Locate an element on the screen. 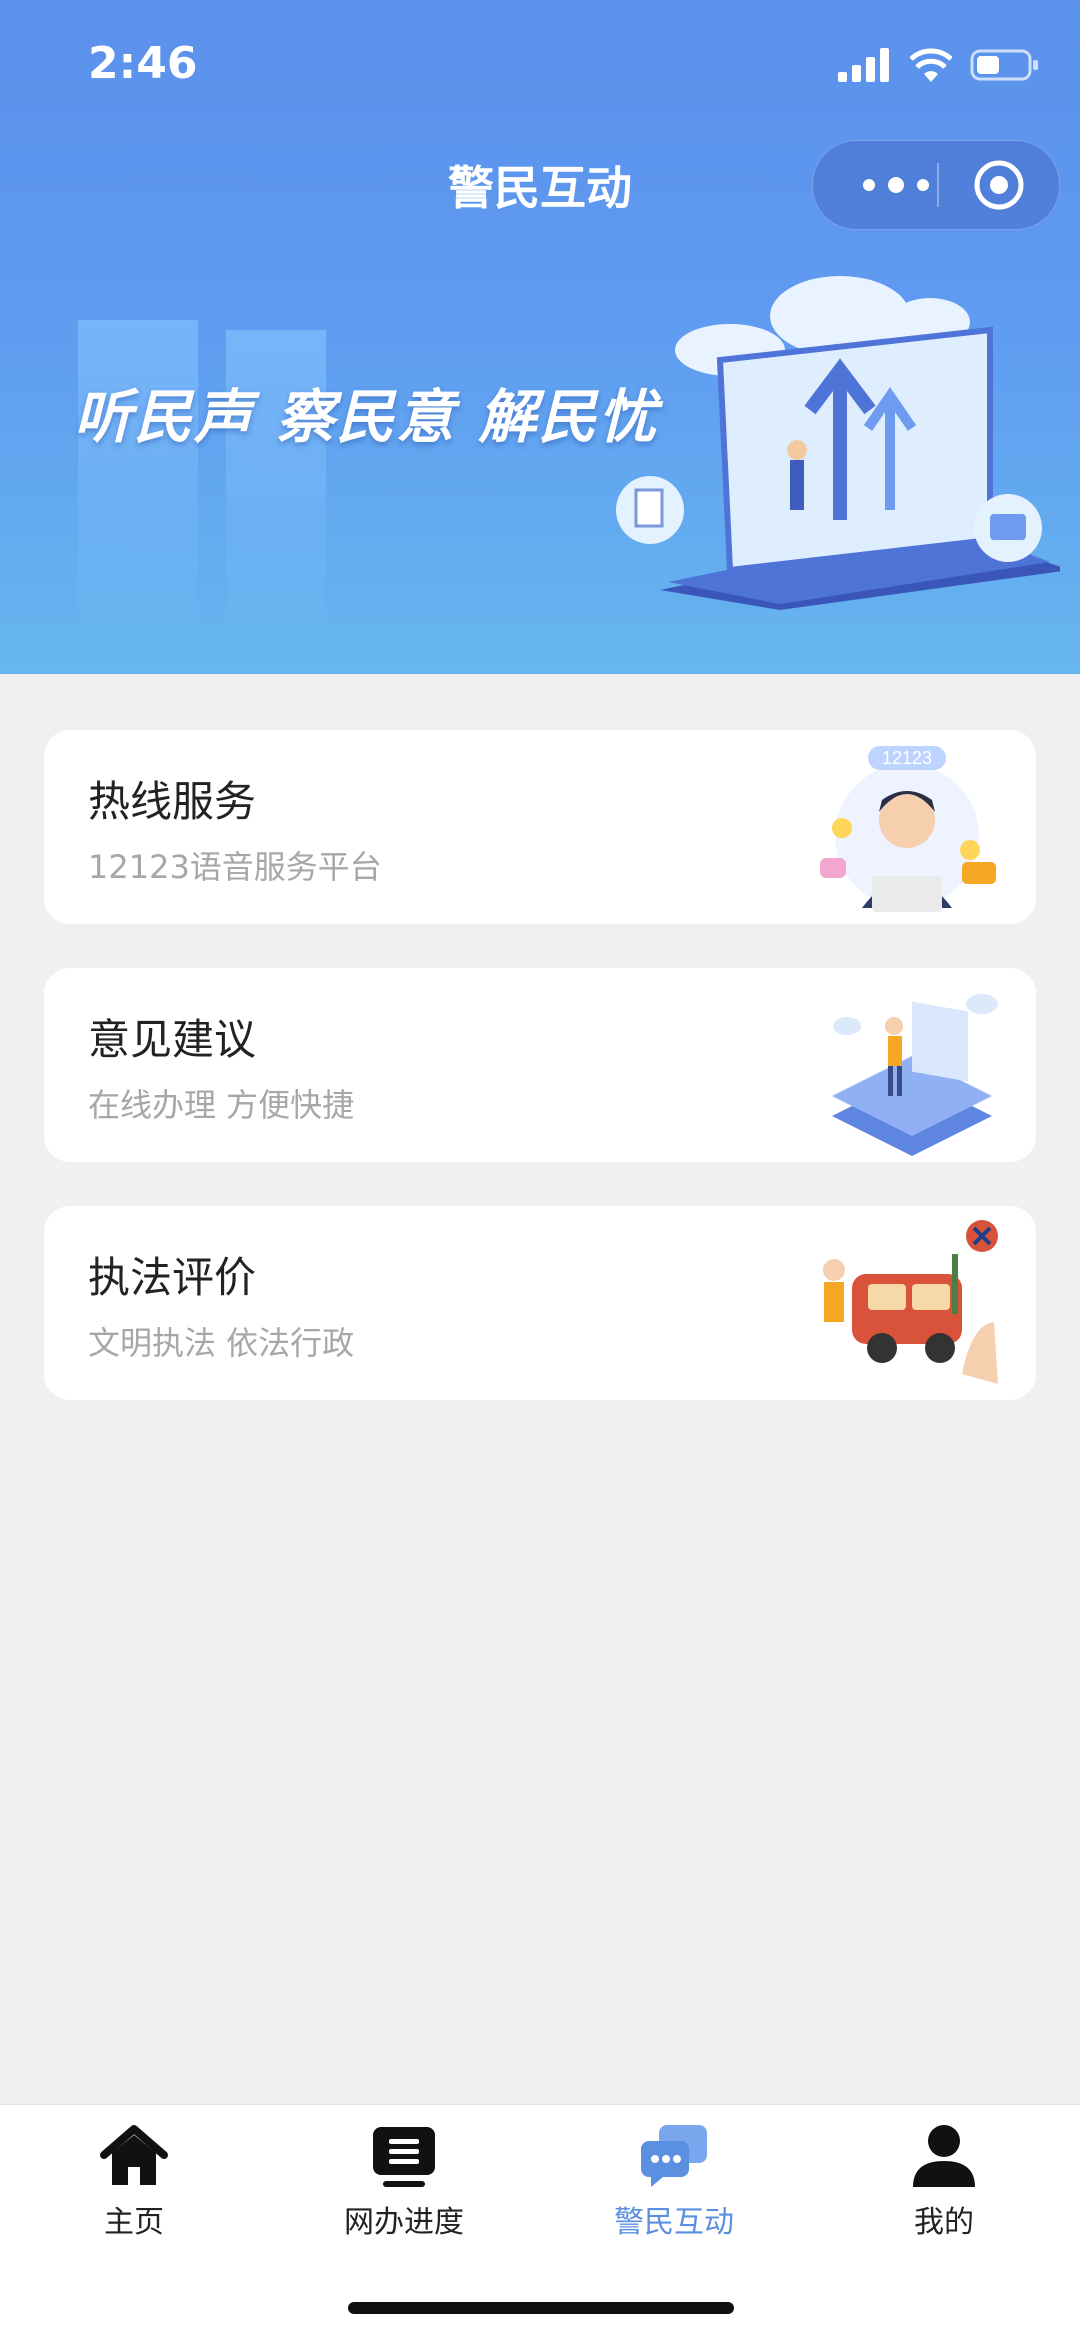 Image resolution: width=1080 pixels, height=2340 pixels. user-icon is located at coordinates (944, 2156).